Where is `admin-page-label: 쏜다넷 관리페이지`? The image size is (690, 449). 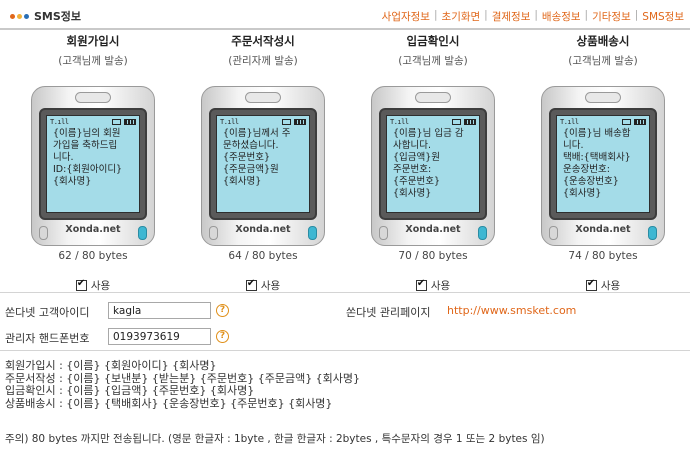
admin-page-label: 쏜다넷 관리페이지 is located at coordinates (388, 312).